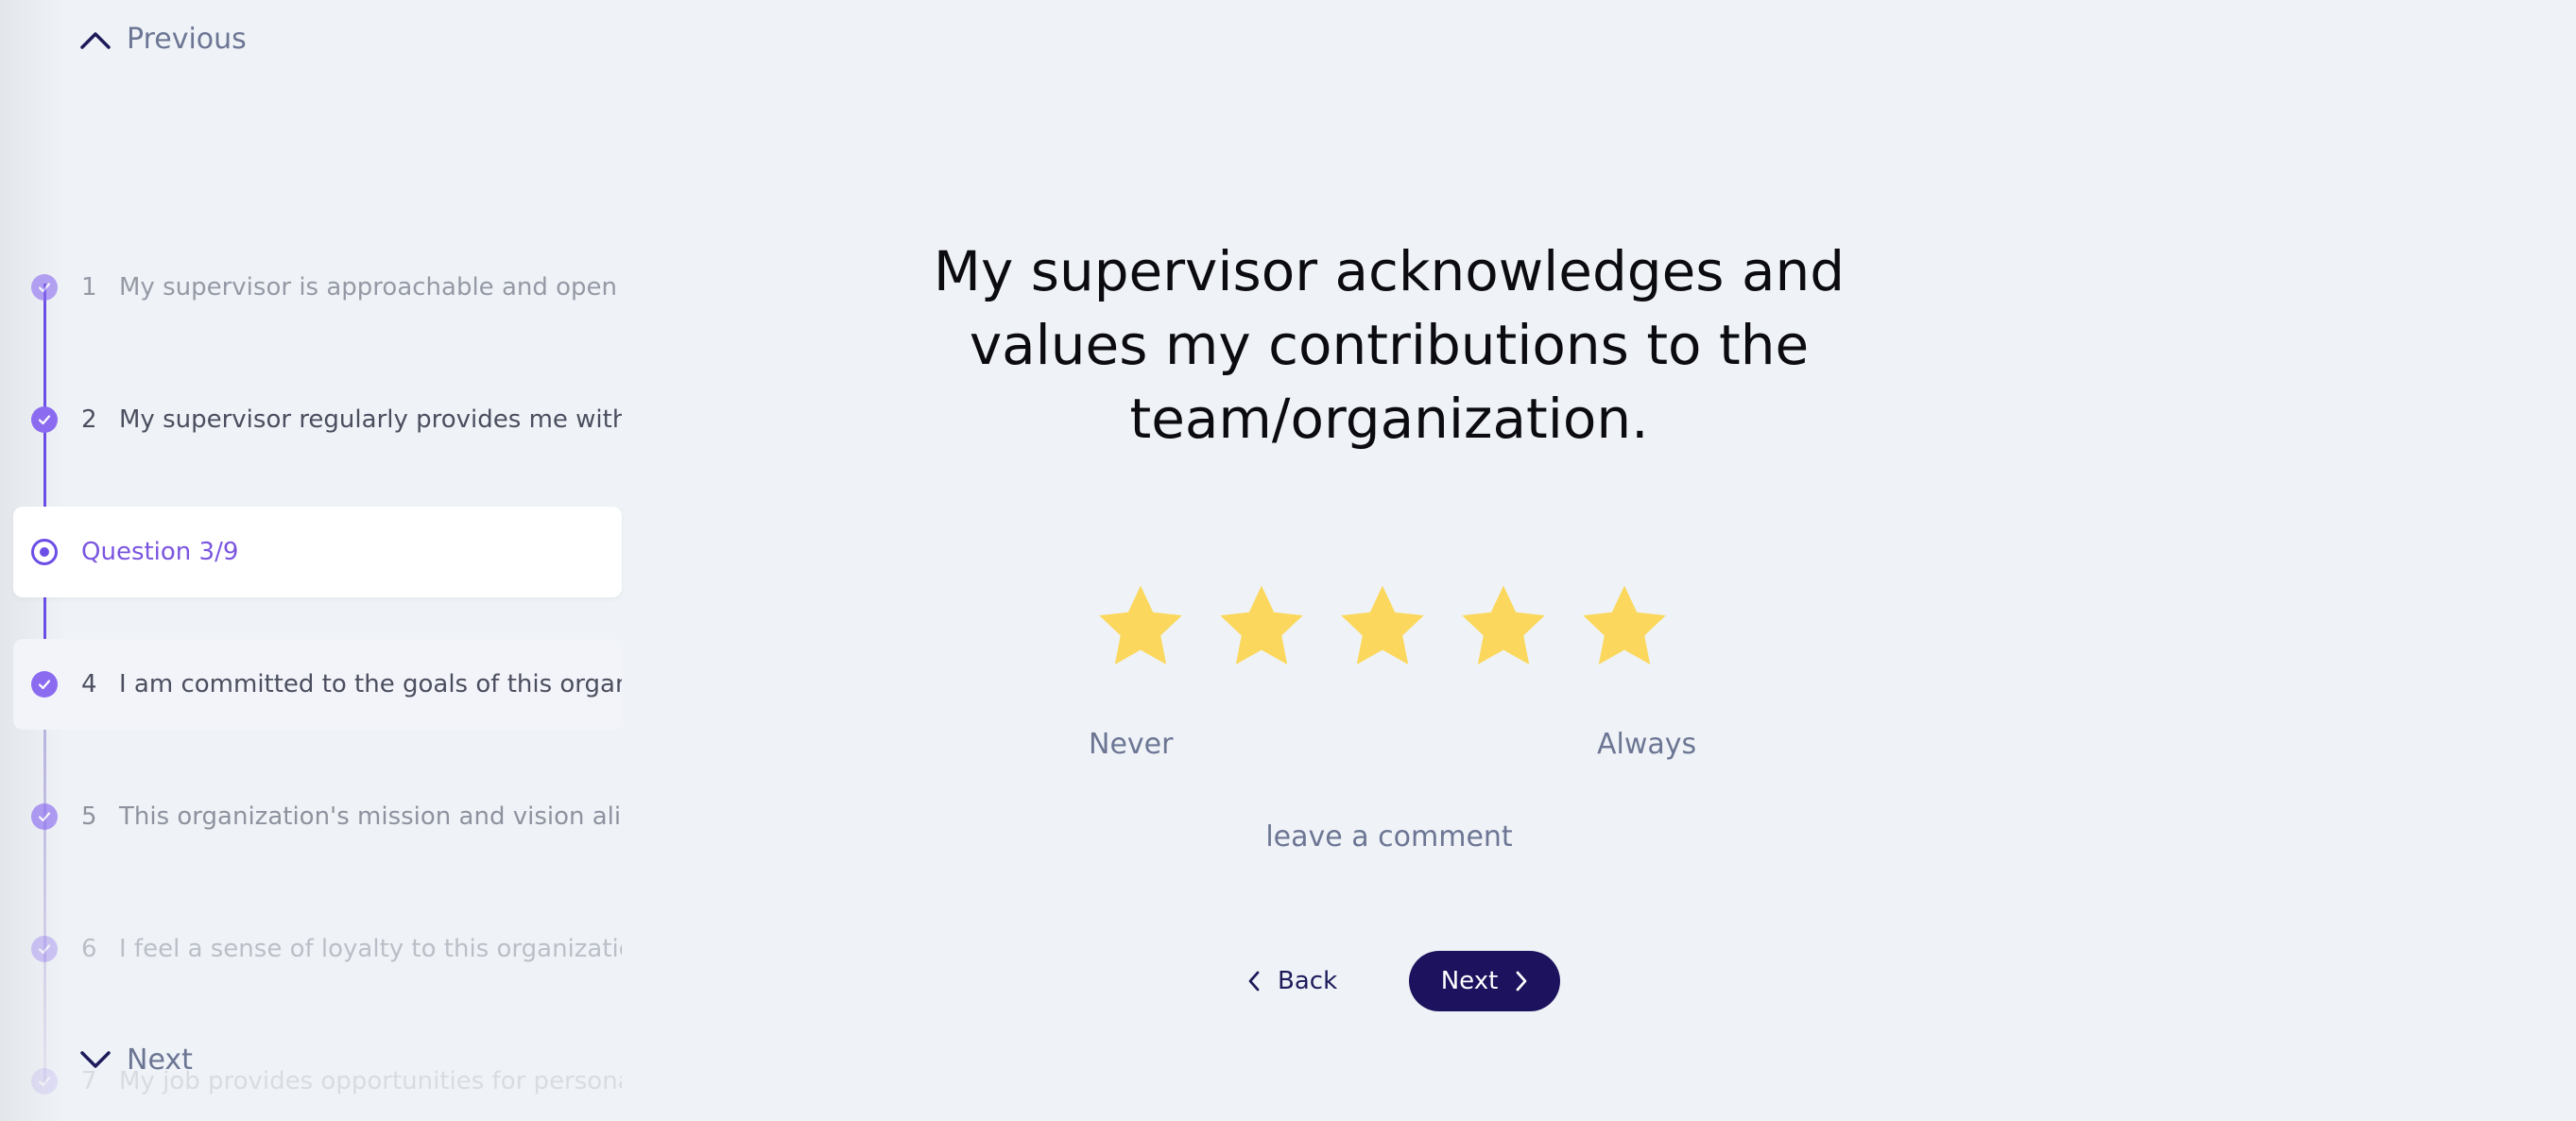  I want to click on question-list-item-current: Question 3/9, so click(317, 552).